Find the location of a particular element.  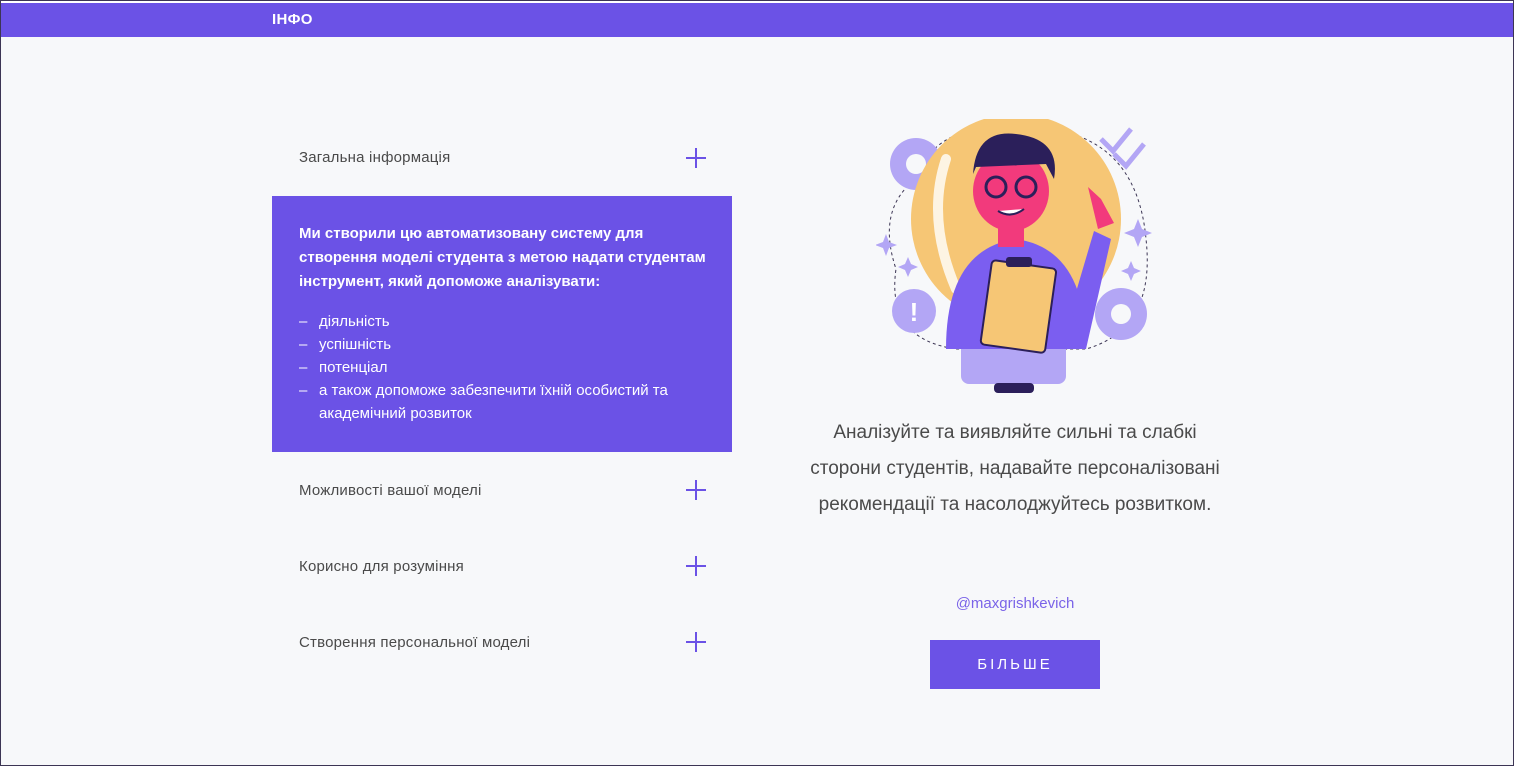

author-handle-link: @maxgrishkevich is located at coordinates (1015, 603).